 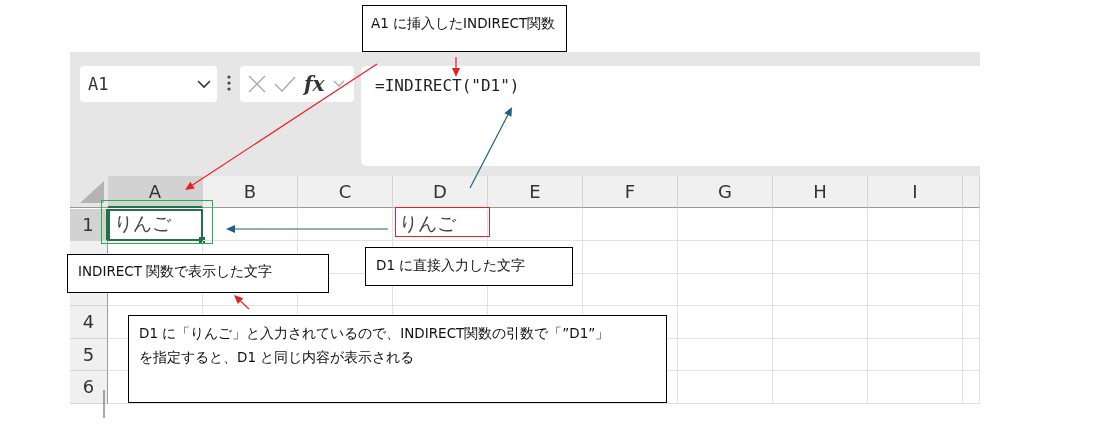 I want to click on callout-text: を指定すると、D1 と同じ内容が表示される, so click(x=277, y=358).